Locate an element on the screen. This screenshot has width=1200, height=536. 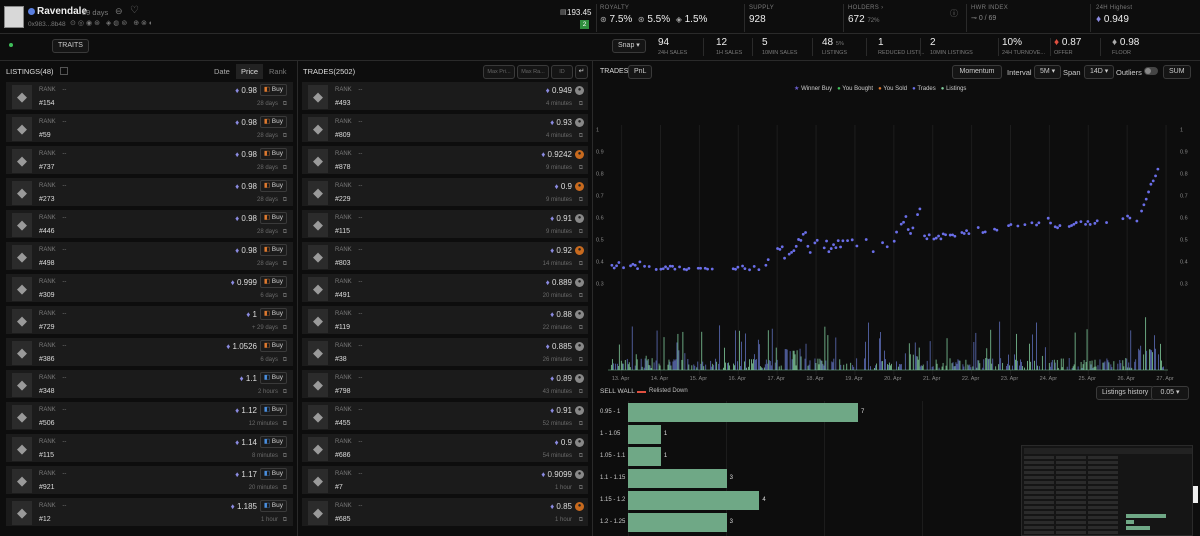
listing-row: ◆ RANK -- #12 ♦ 1.185 ◧ Buy 1 hour ⧉ is located at coordinates (149, 513).